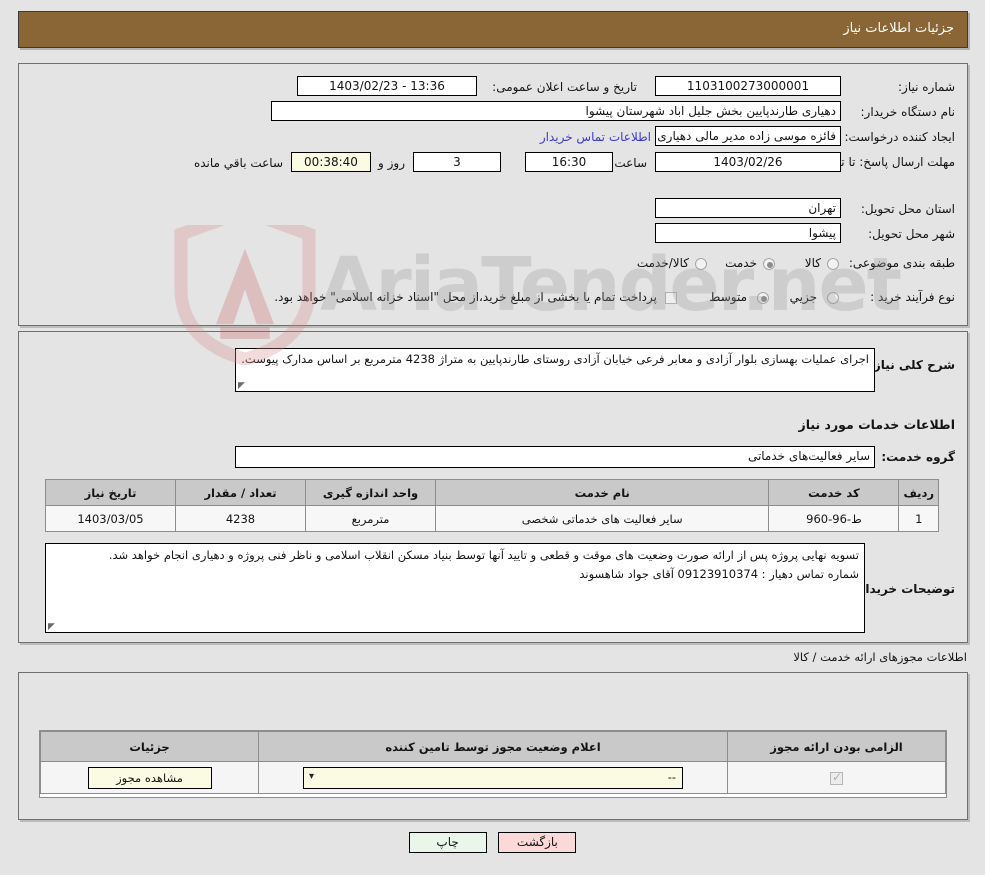  I want to click on service-group-value: سایر فعالیت‌های خدماتی, so click(555, 457).